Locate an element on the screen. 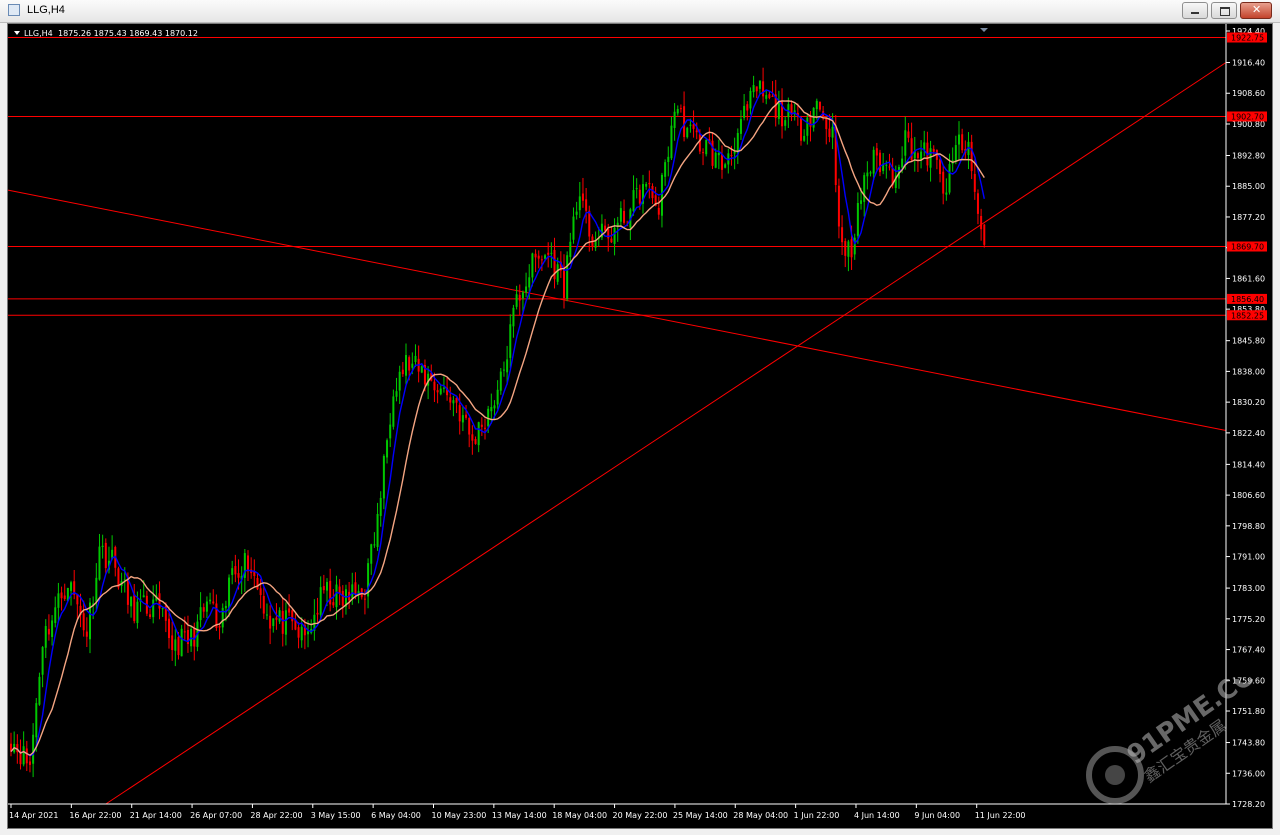 This screenshot has height=835, width=1280. price-tick-label: 1908.60 is located at coordinates (1248, 93).